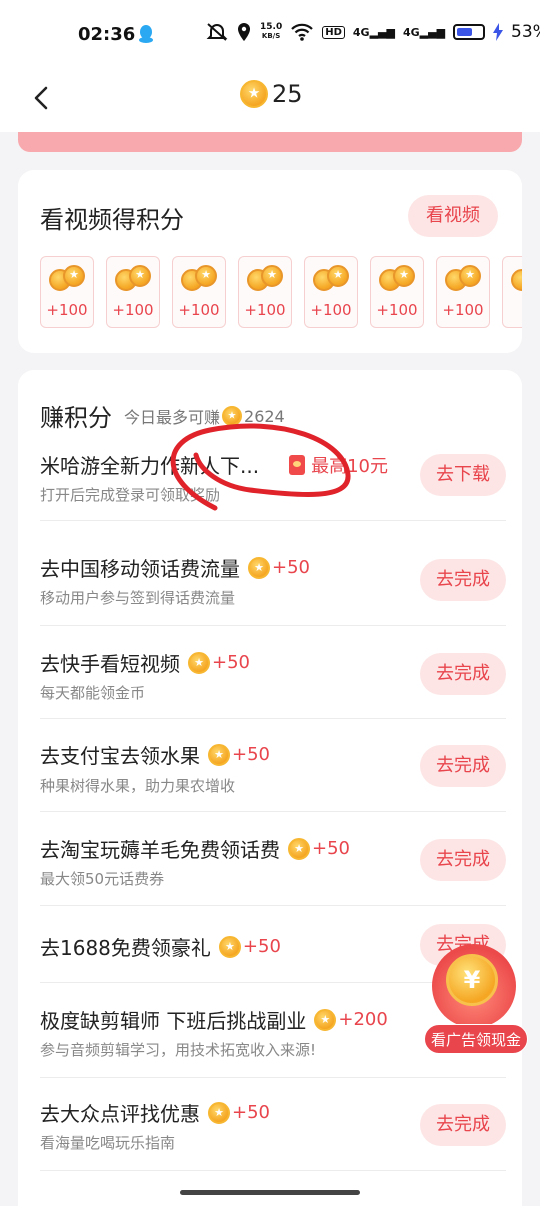  Describe the element at coordinates (472, 980) in the screenshot. I see `yuan-coin-icon: ¥` at that location.